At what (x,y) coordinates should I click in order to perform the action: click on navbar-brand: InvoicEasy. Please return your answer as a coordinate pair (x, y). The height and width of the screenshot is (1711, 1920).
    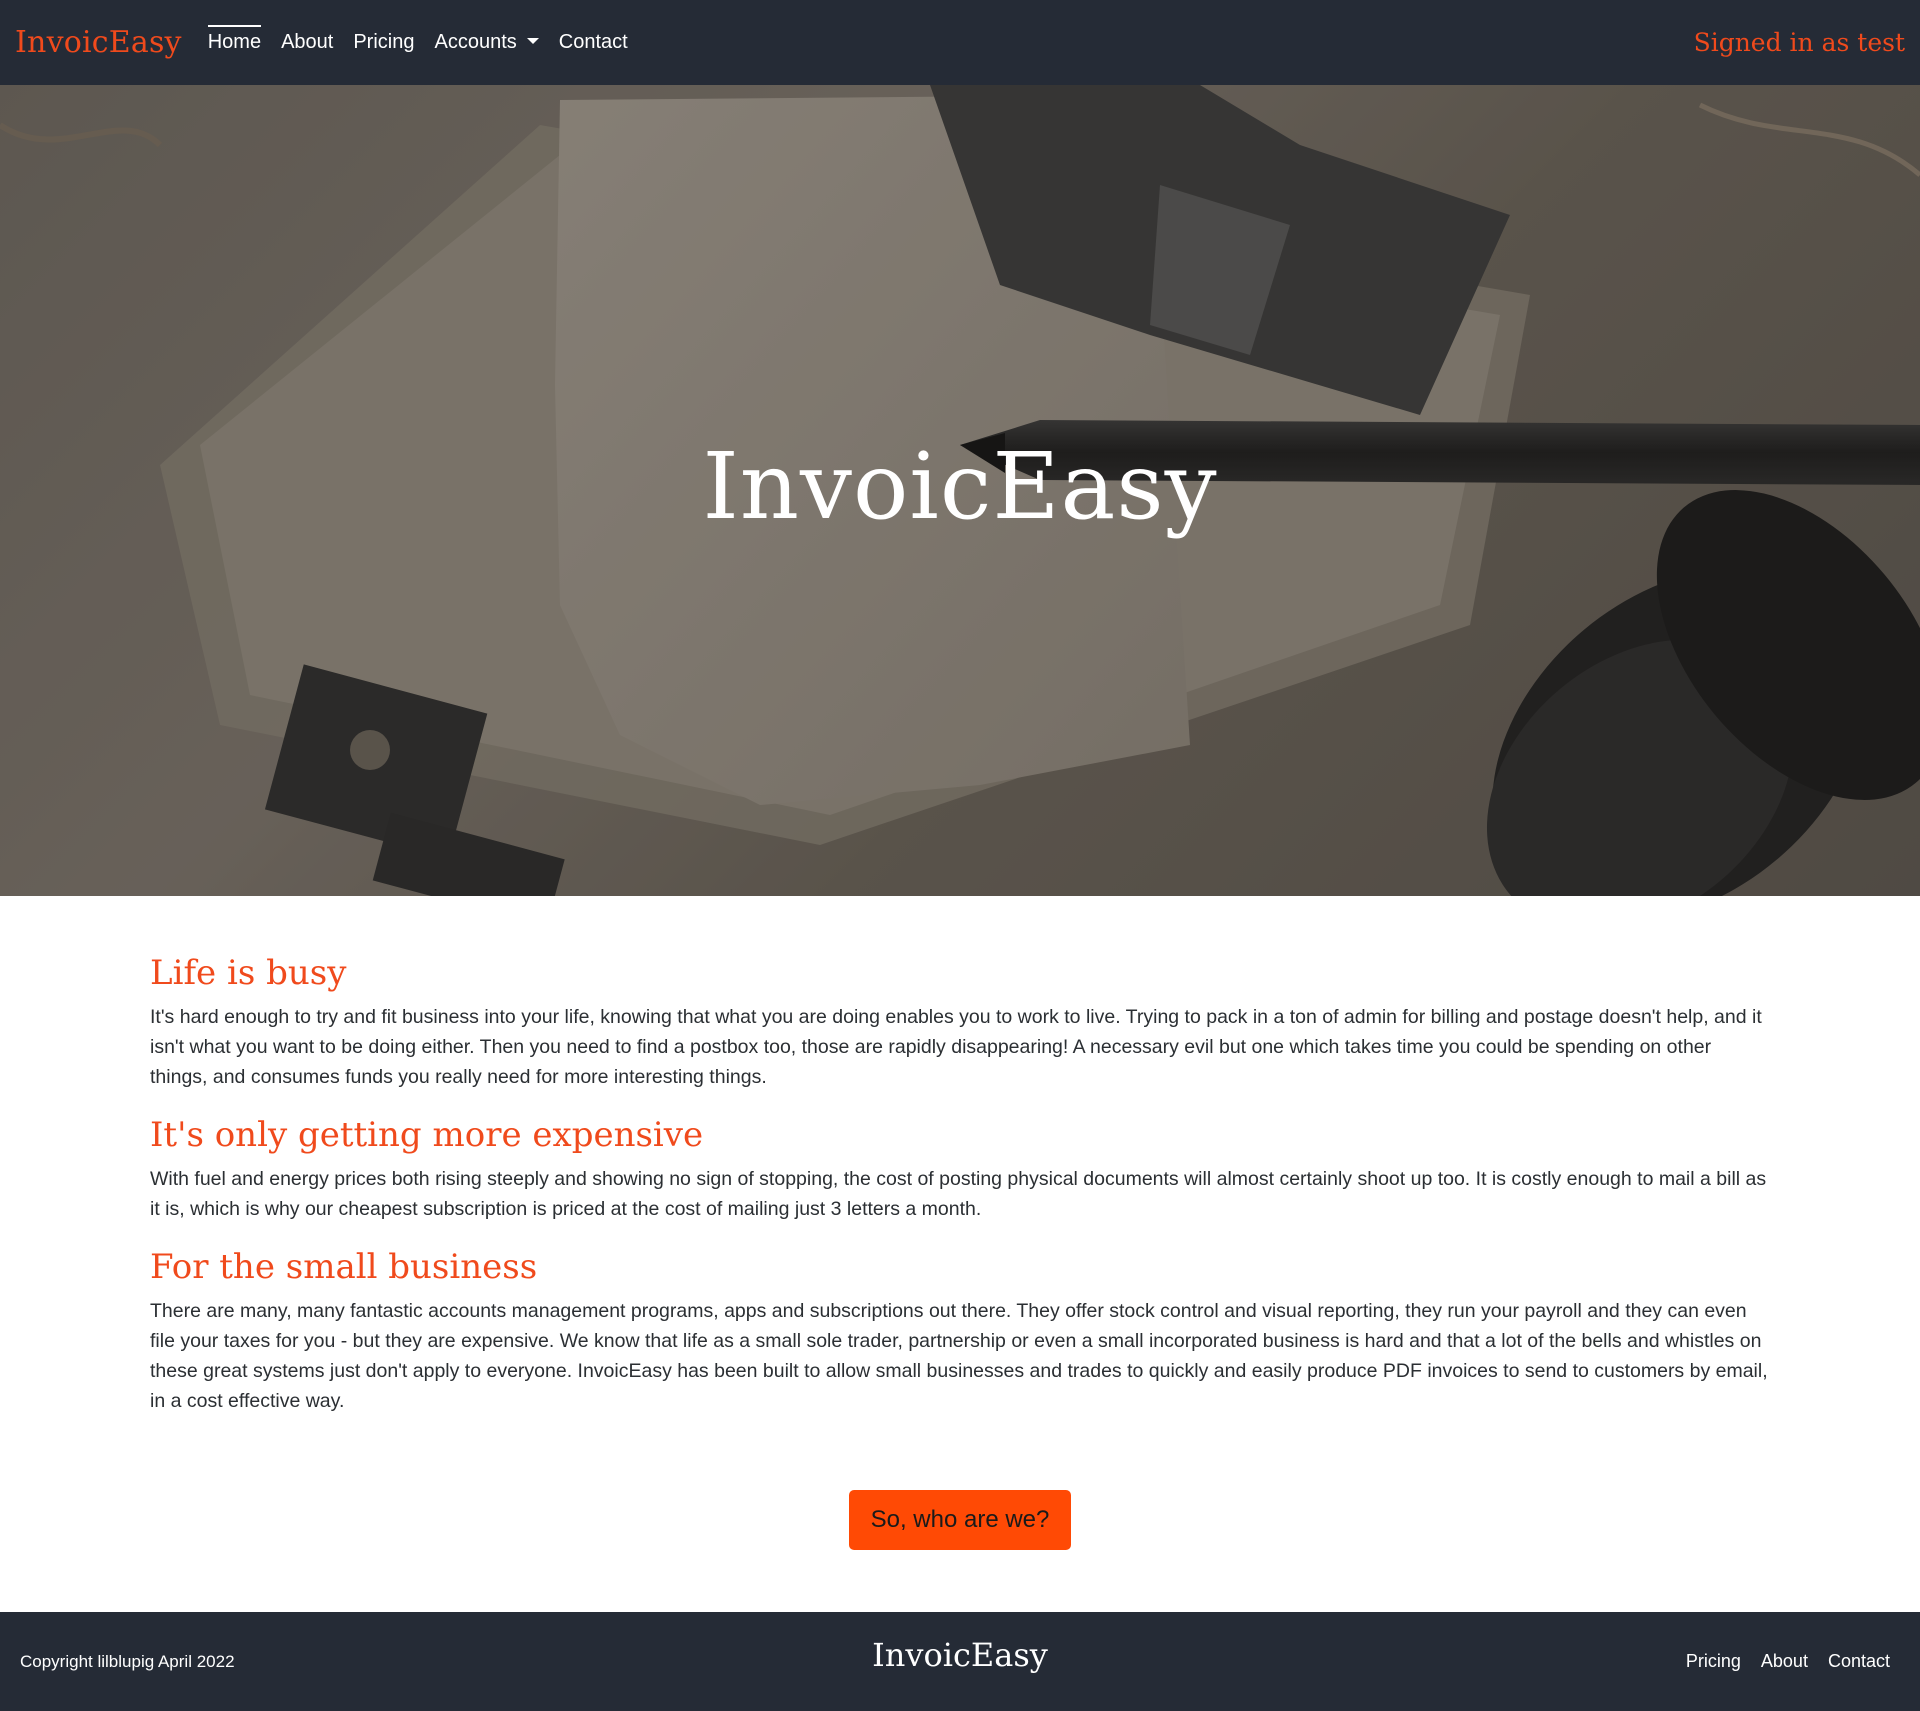
    Looking at the image, I should click on (98, 42).